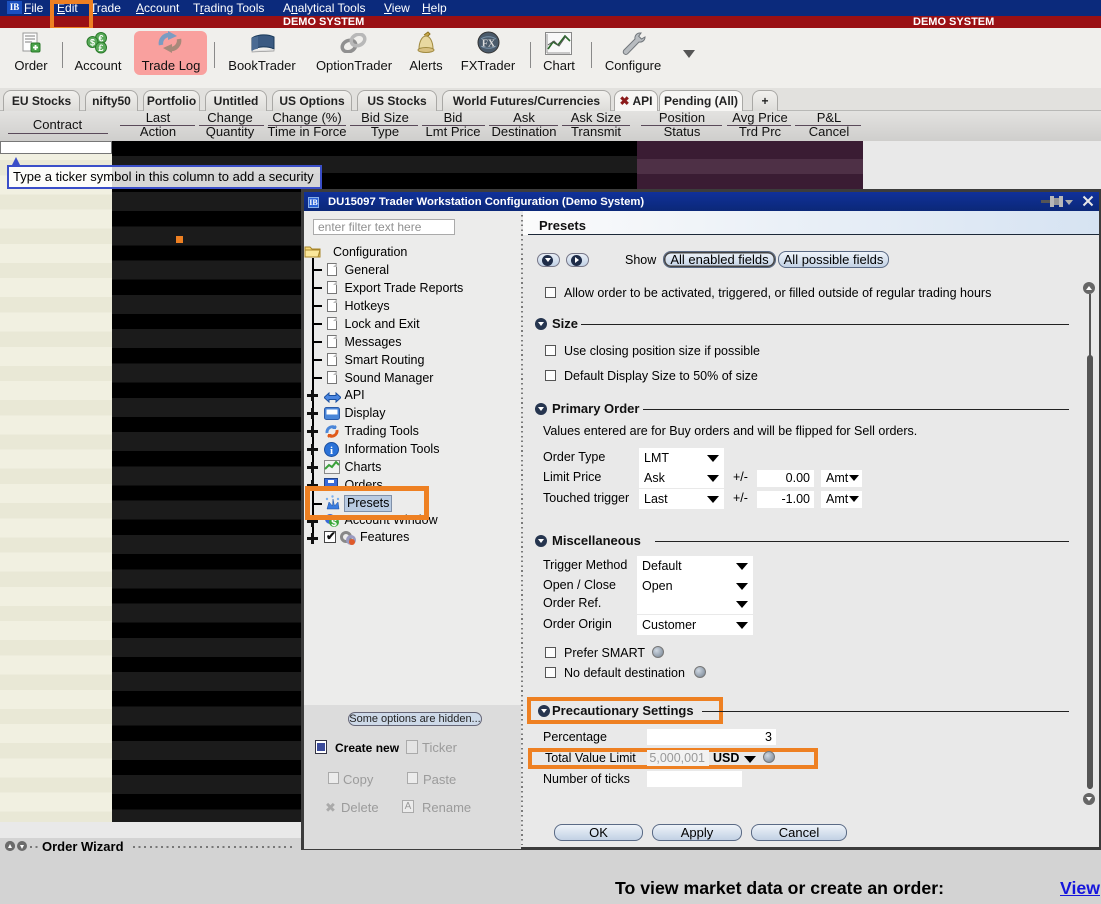  I want to click on svg-text: i, so click(331, 451).